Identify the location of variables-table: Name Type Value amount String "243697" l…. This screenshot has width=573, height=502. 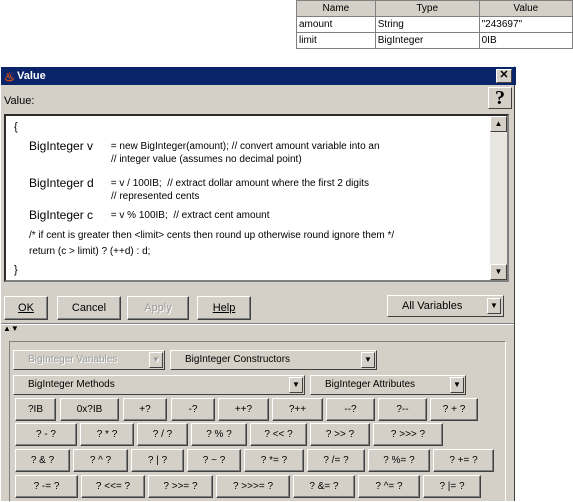
(434, 24).